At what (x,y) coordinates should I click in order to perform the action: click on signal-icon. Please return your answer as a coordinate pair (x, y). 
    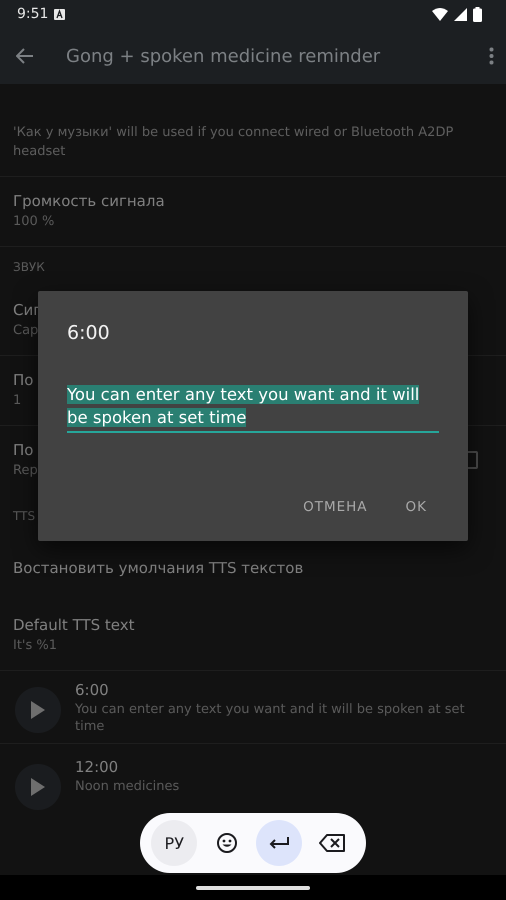
    Looking at the image, I should click on (460, 14).